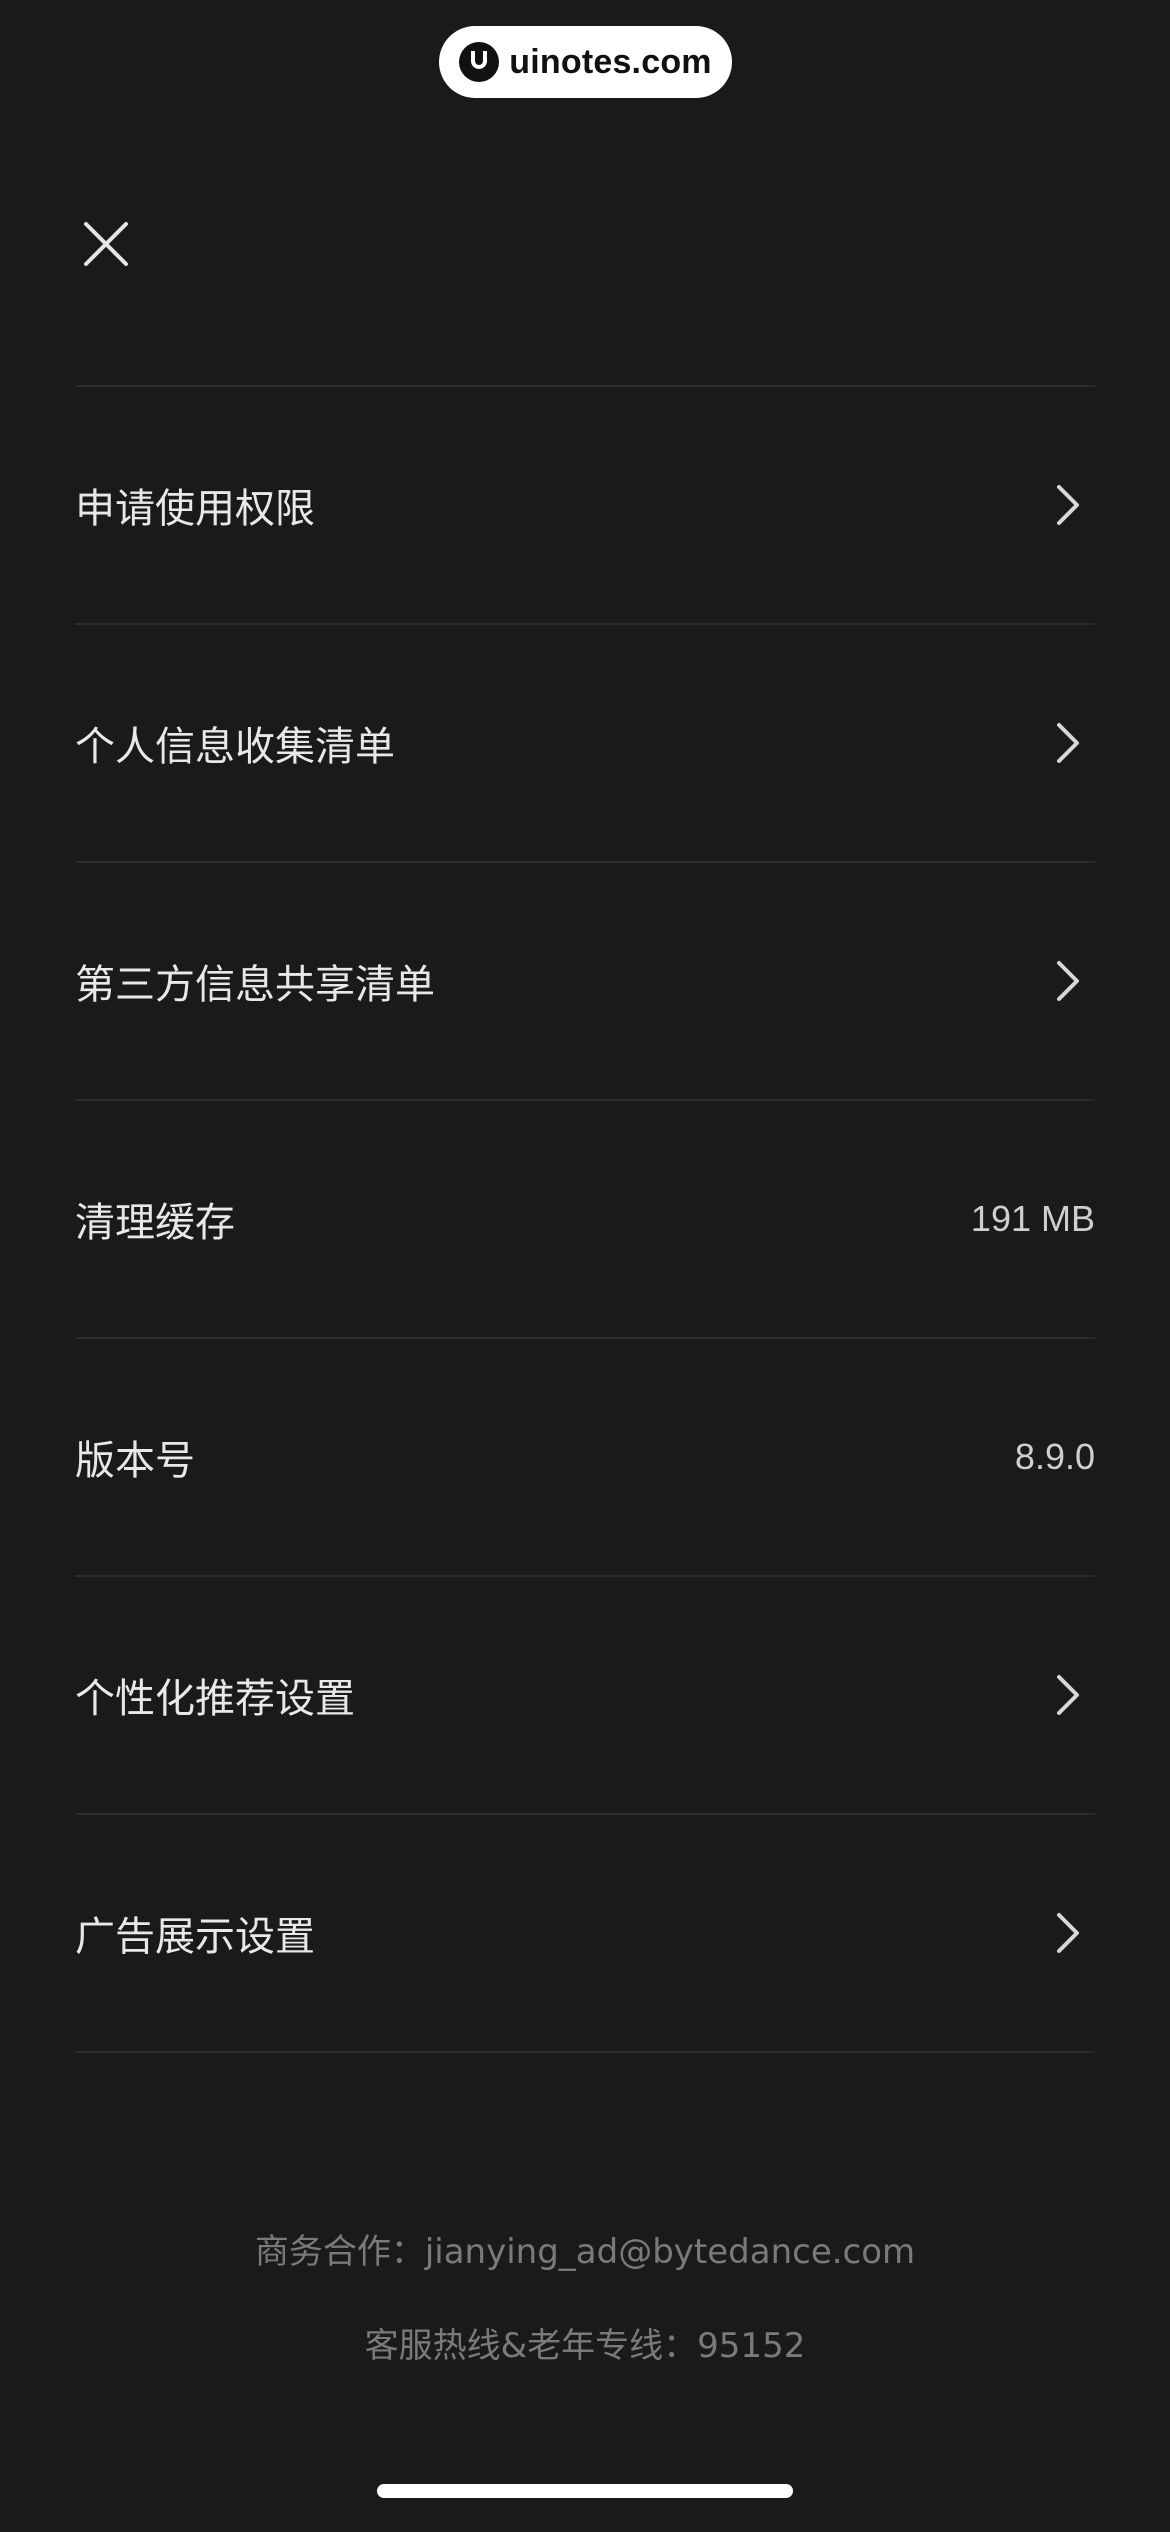  Describe the element at coordinates (1032, 1218) in the screenshot. I see `cache-size-value: 191 MB` at that location.